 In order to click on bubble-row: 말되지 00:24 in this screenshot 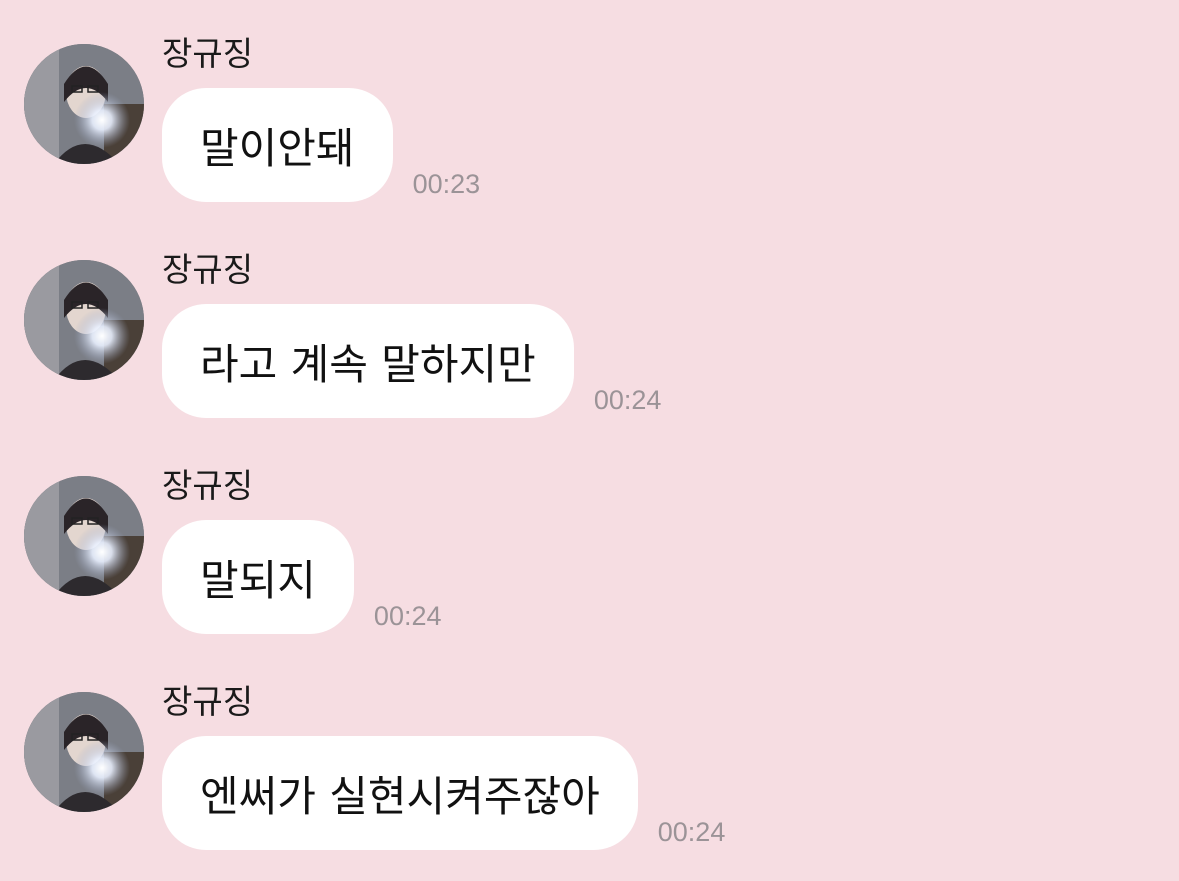, I will do `click(302, 577)`.